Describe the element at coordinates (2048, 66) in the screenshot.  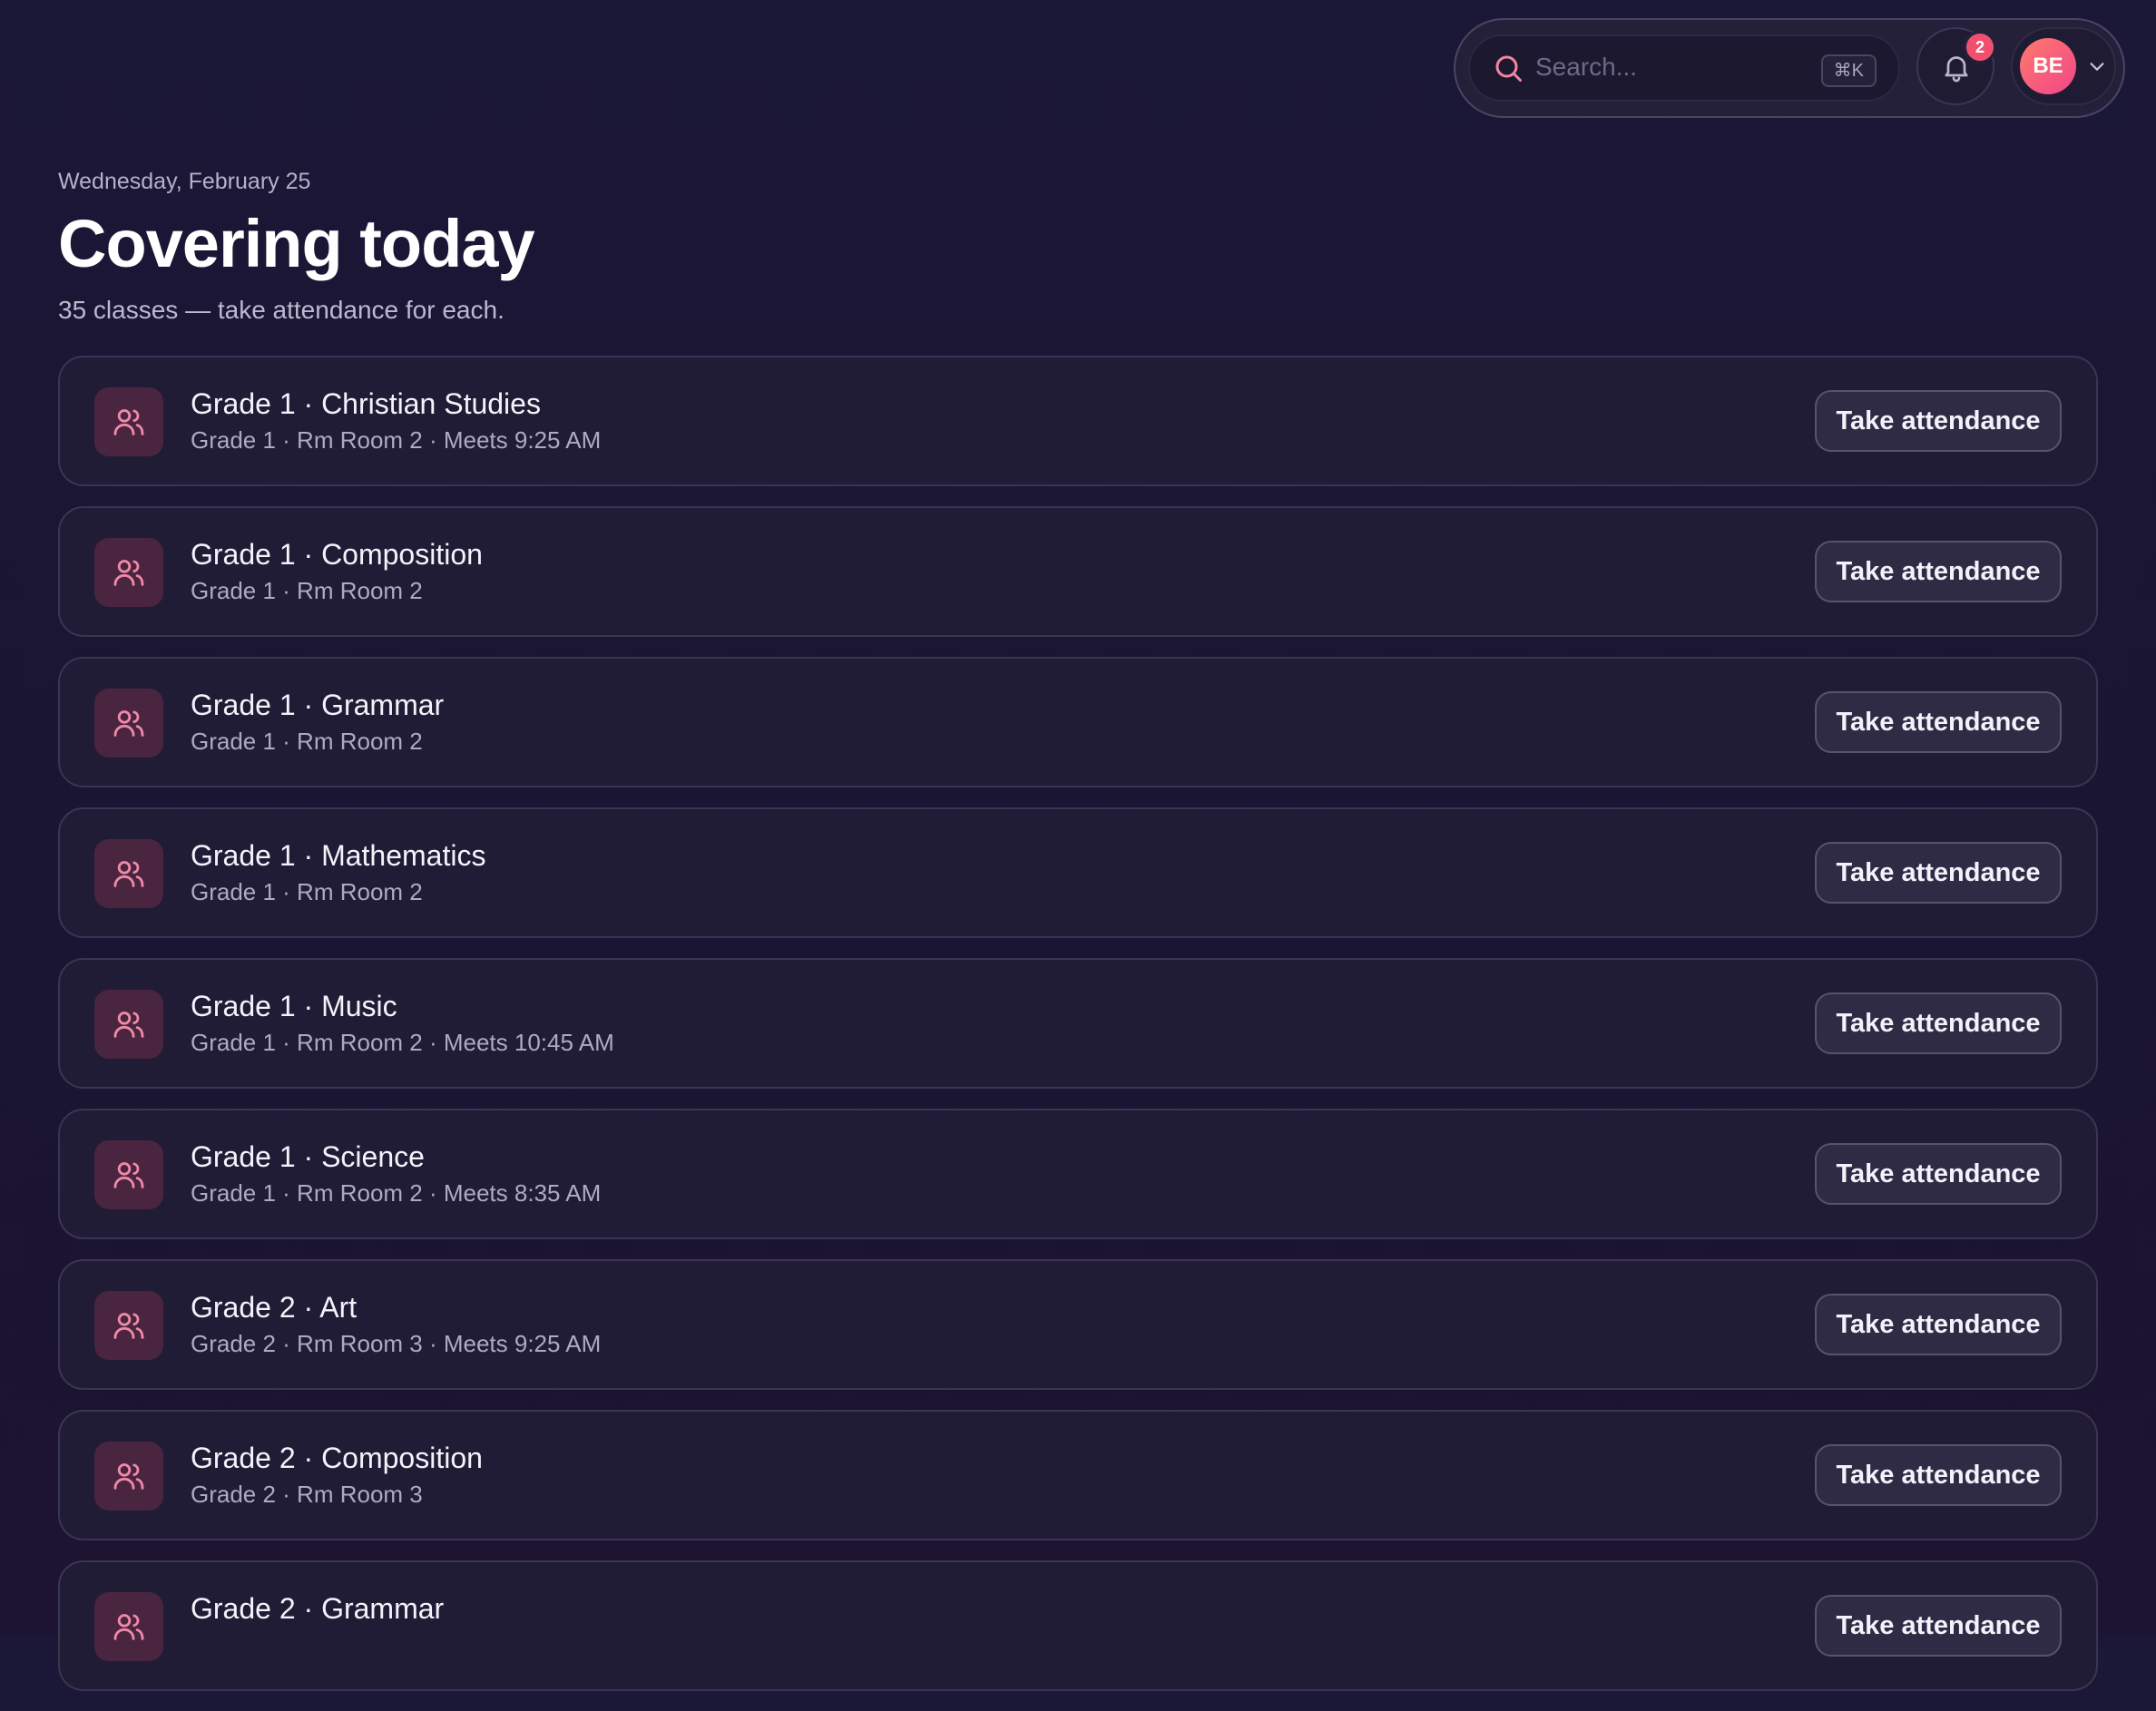
I see `avatar: BE` at that location.